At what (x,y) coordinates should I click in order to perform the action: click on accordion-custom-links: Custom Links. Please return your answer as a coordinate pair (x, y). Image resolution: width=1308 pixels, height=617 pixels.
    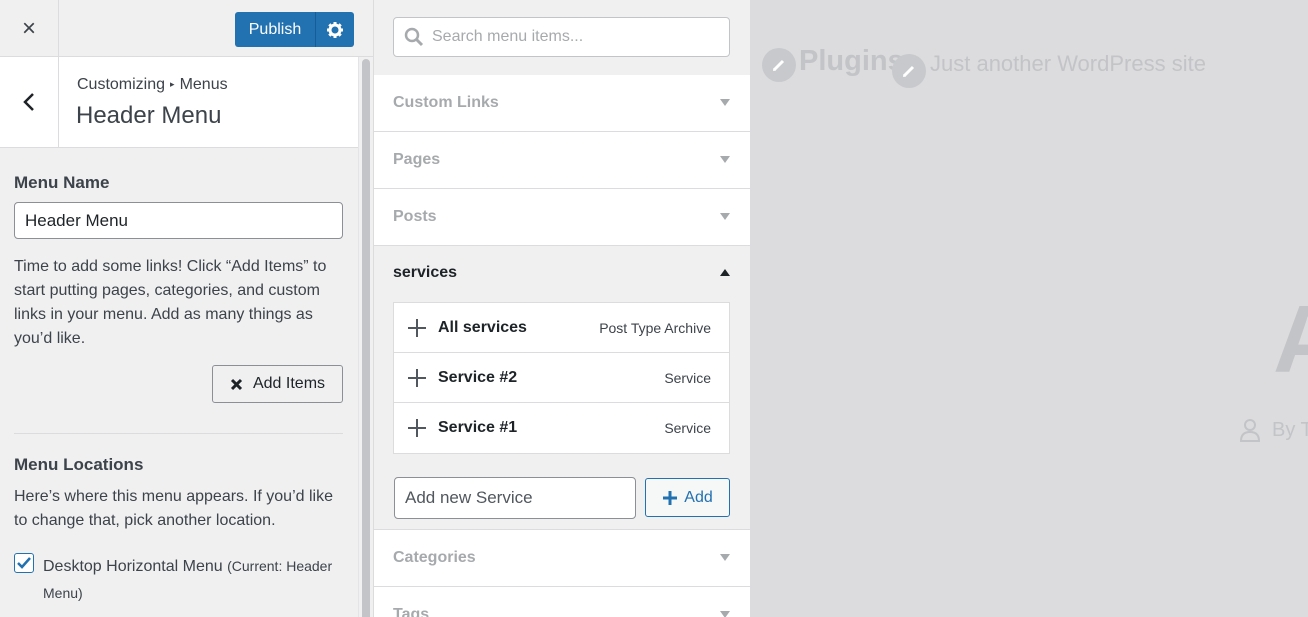
    Looking at the image, I should click on (562, 103).